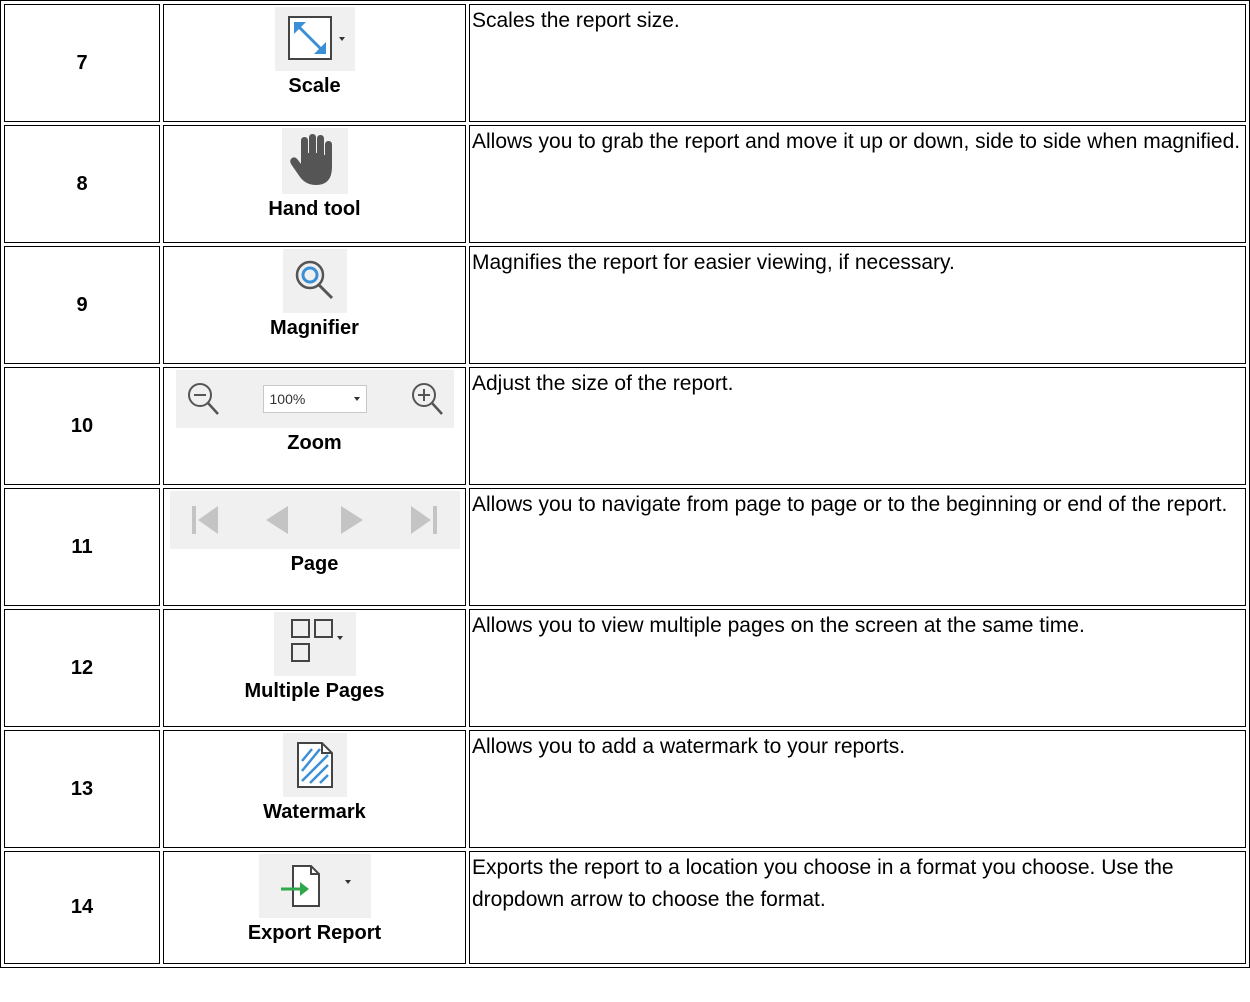 The height and width of the screenshot is (1002, 1250). What do you see at coordinates (82, 789) in the screenshot?
I see `row-number: 13` at bounding box center [82, 789].